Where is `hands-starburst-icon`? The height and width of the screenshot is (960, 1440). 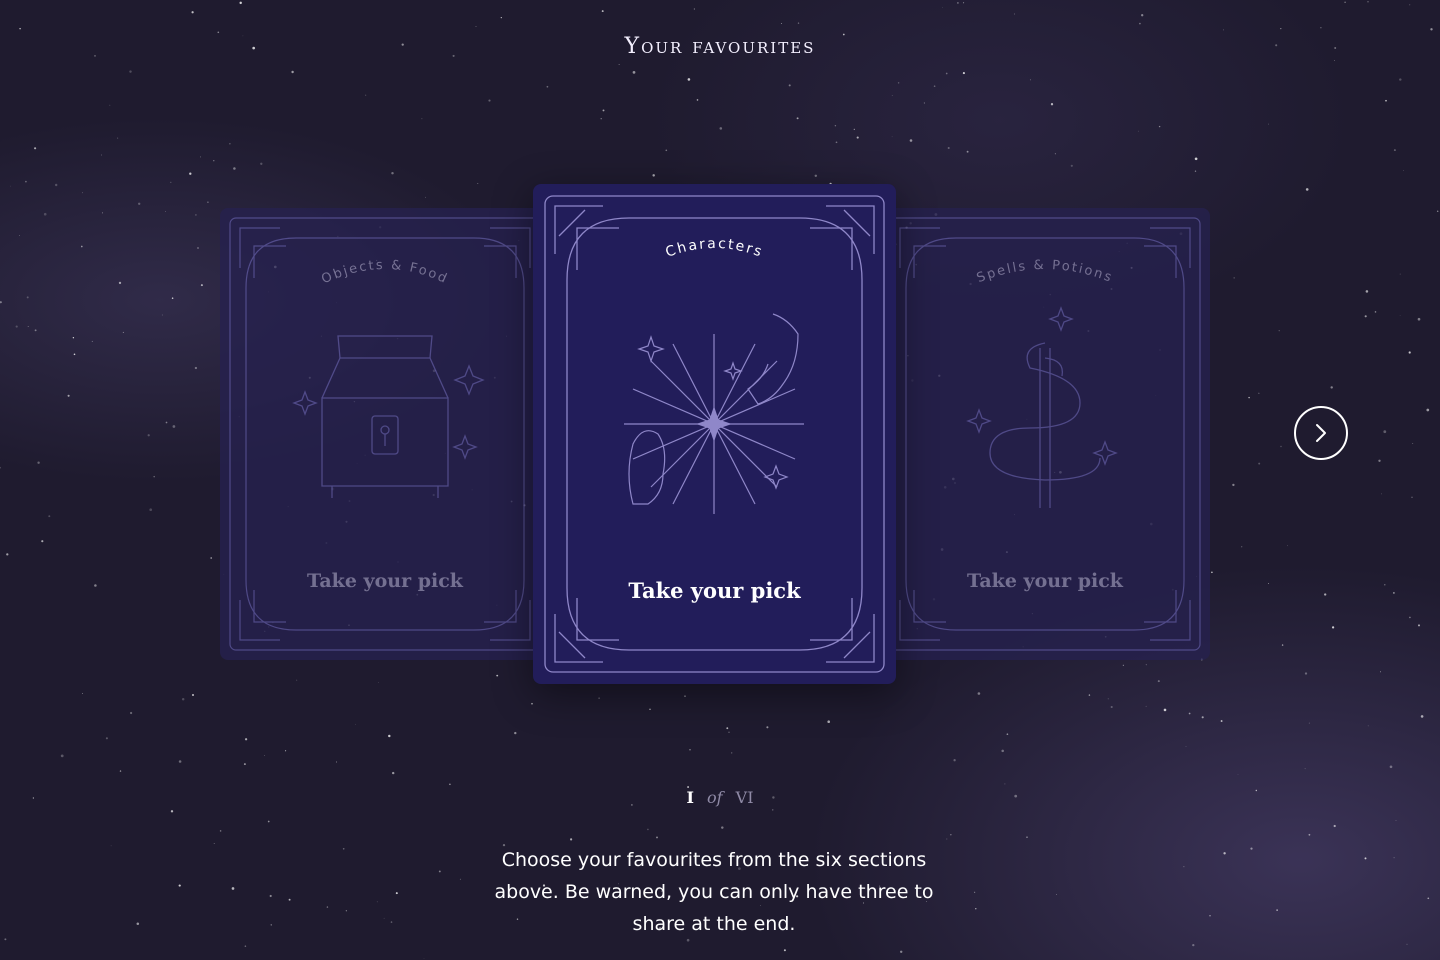 hands-starburst-icon is located at coordinates (714, 413).